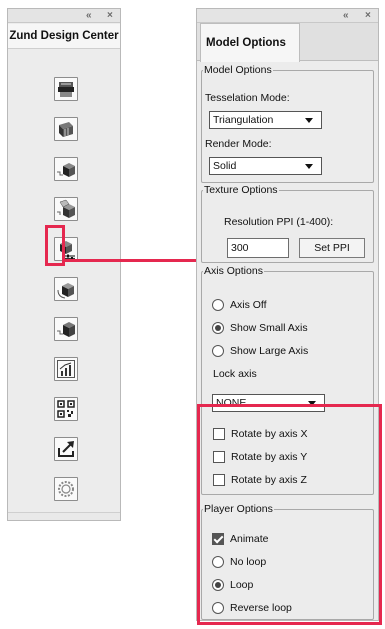  Describe the element at coordinates (269, 351) in the screenshot. I see `radio-label: Show Large Axis` at that location.